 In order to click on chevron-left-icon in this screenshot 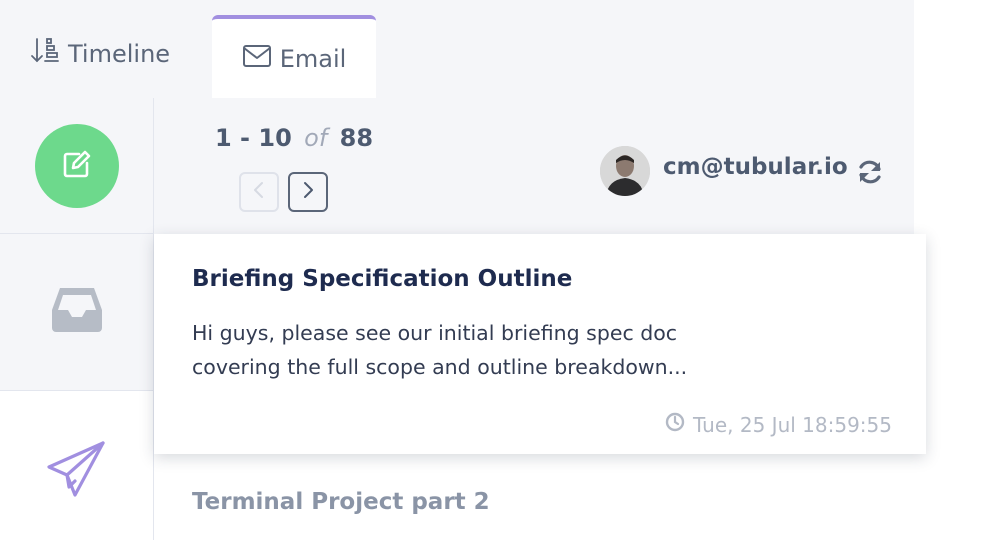, I will do `click(259, 192)`.